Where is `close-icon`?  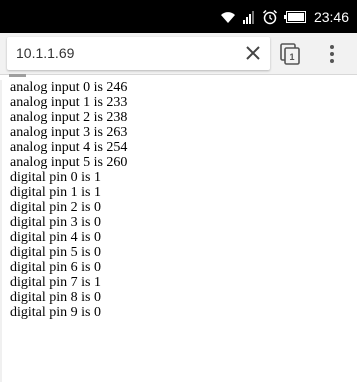 close-icon is located at coordinates (253, 53).